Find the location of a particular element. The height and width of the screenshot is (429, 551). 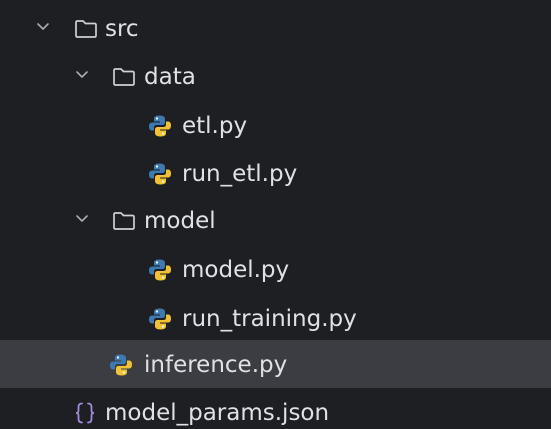

tree-item-label: data is located at coordinates (170, 77).